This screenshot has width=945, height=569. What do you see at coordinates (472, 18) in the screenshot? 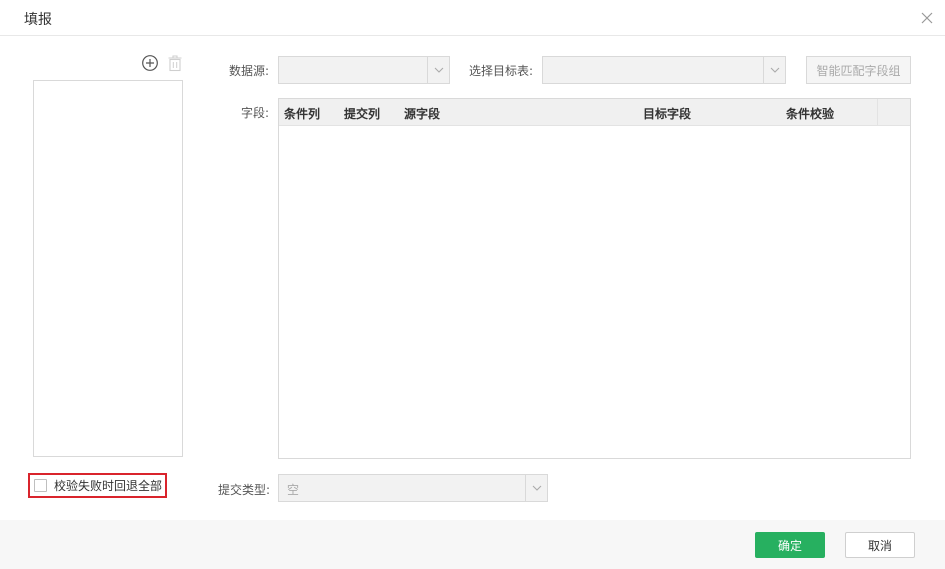
I see `dialog-header: 填报` at bounding box center [472, 18].